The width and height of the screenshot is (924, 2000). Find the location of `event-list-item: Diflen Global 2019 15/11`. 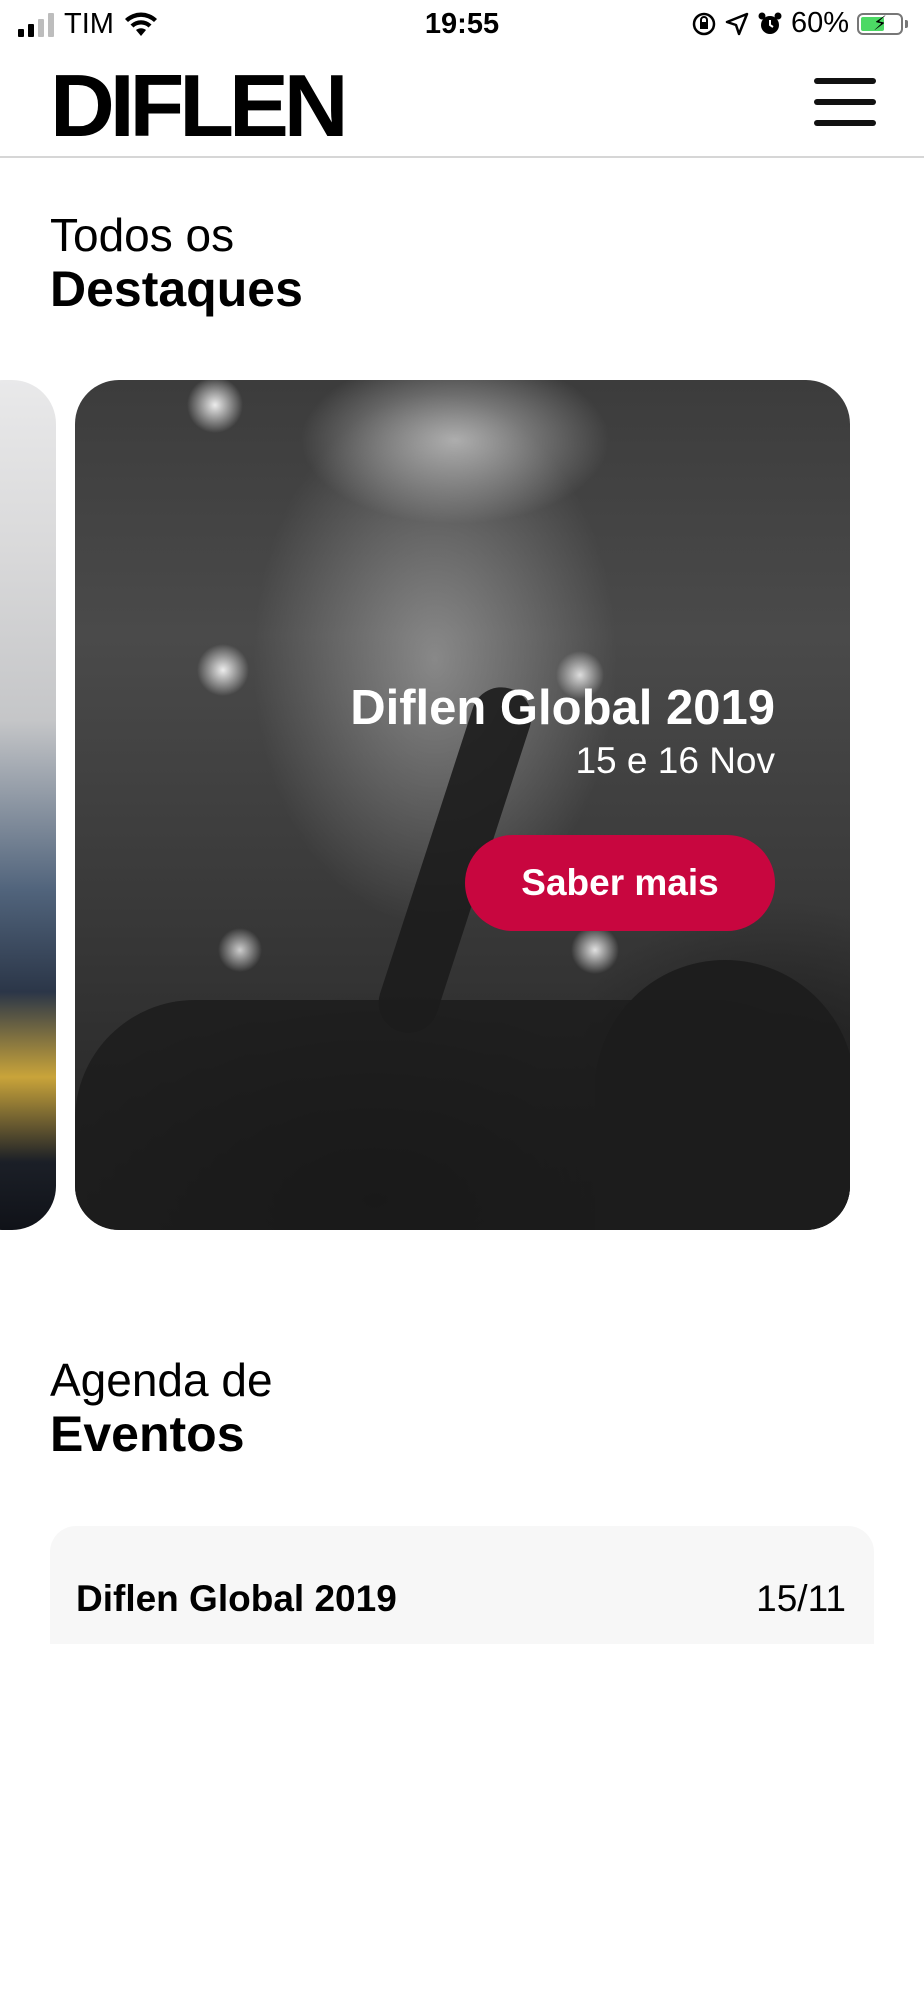

event-list-item: Diflen Global 2019 15/11 is located at coordinates (462, 1585).